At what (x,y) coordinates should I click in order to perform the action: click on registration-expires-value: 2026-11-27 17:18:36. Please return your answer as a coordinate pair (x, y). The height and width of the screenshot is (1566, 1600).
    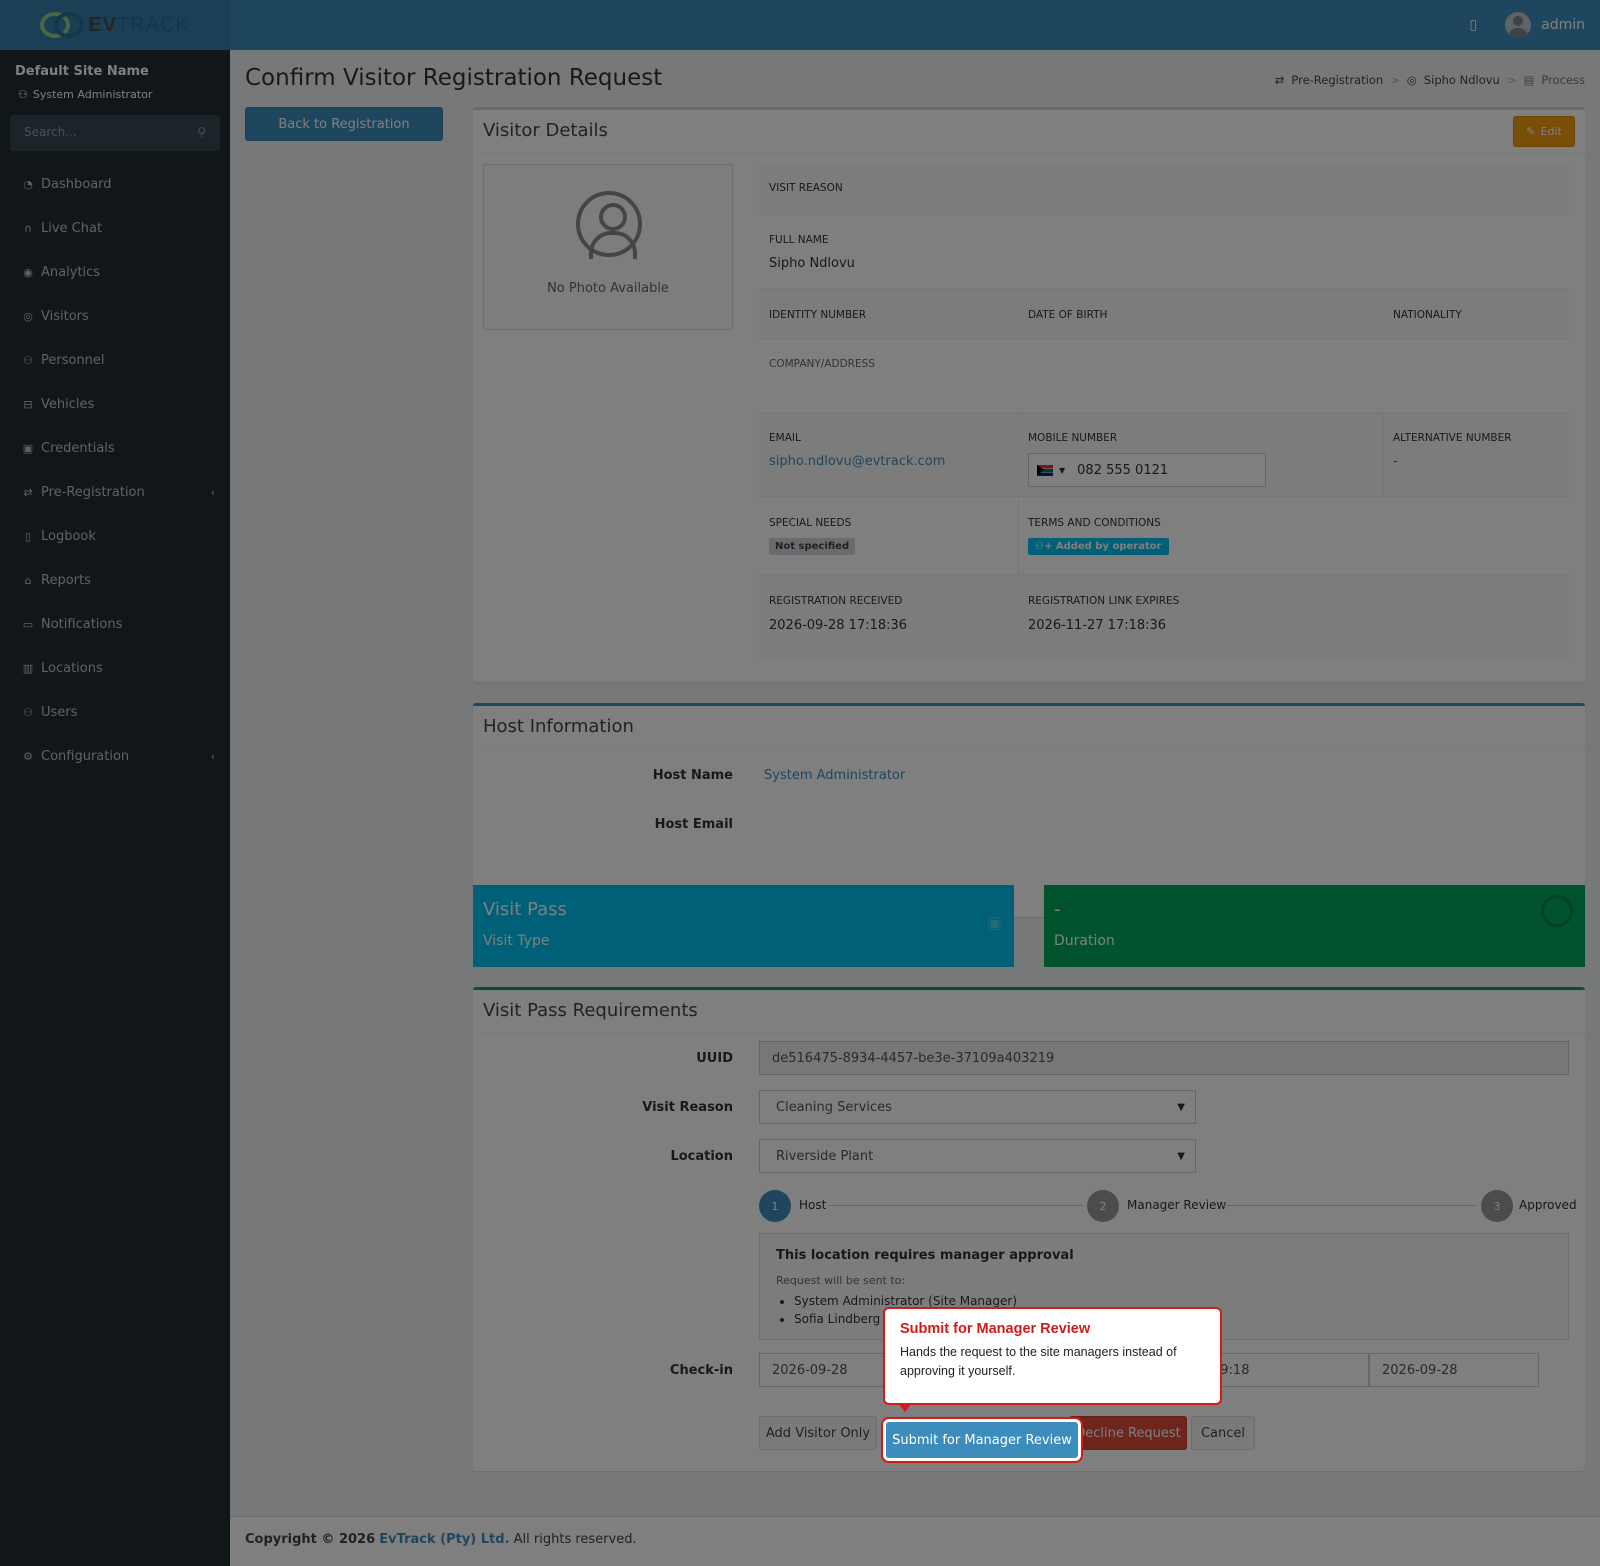
    Looking at the image, I should click on (1097, 625).